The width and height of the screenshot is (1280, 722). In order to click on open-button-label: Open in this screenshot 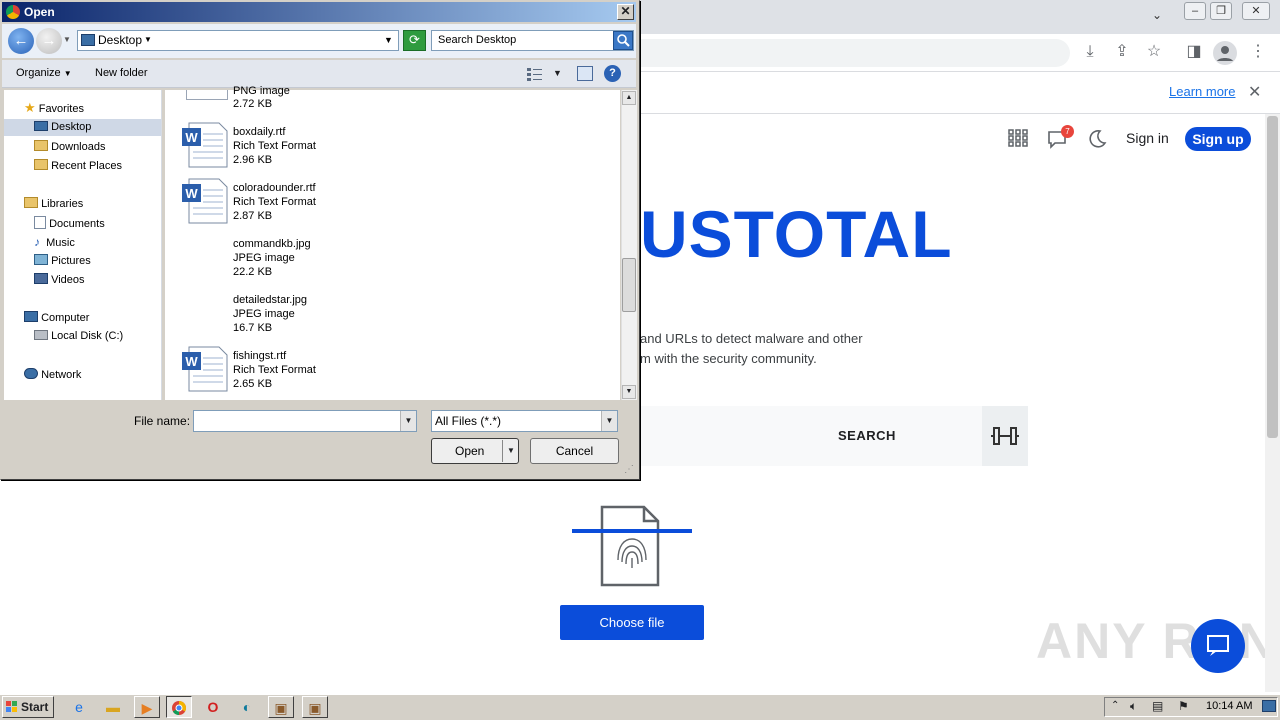, I will do `click(470, 451)`.